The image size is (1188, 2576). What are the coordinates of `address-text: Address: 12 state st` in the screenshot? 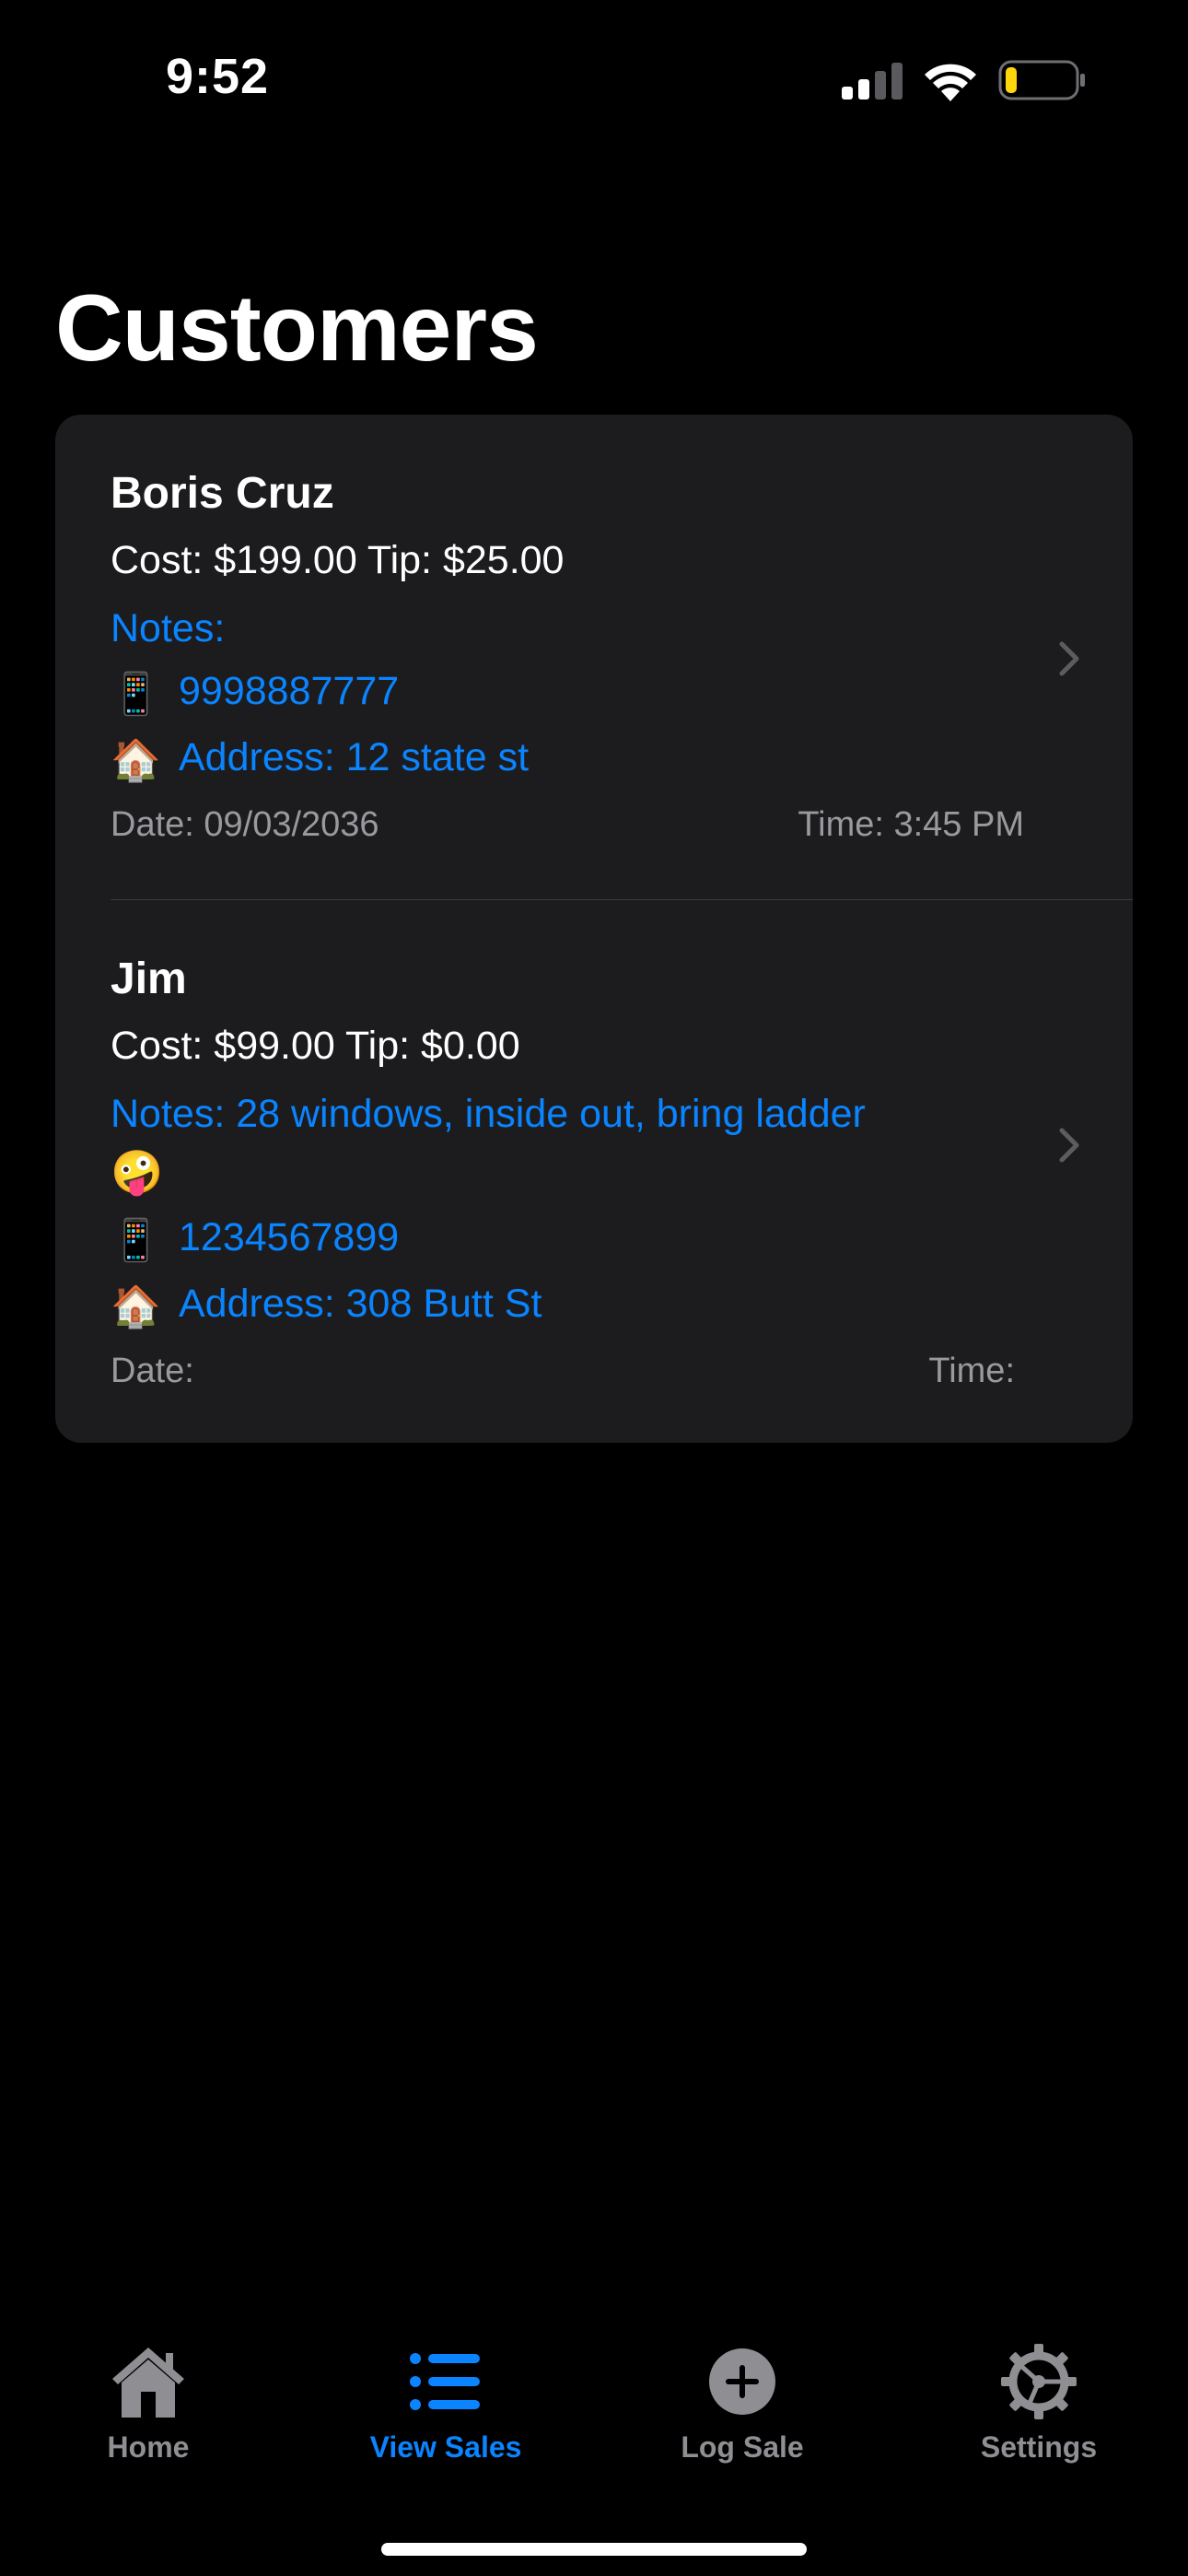 It's located at (354, 757).